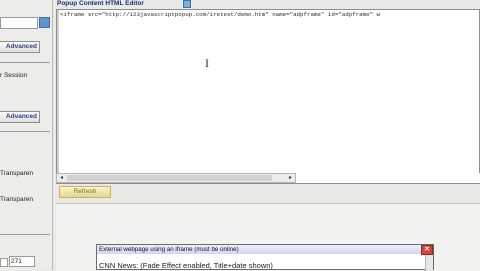 The height and width of the screenshot is (271, 480). Describe the element at coordinates (19, 23) in the screenshot. I see `left-text-input` at that location.